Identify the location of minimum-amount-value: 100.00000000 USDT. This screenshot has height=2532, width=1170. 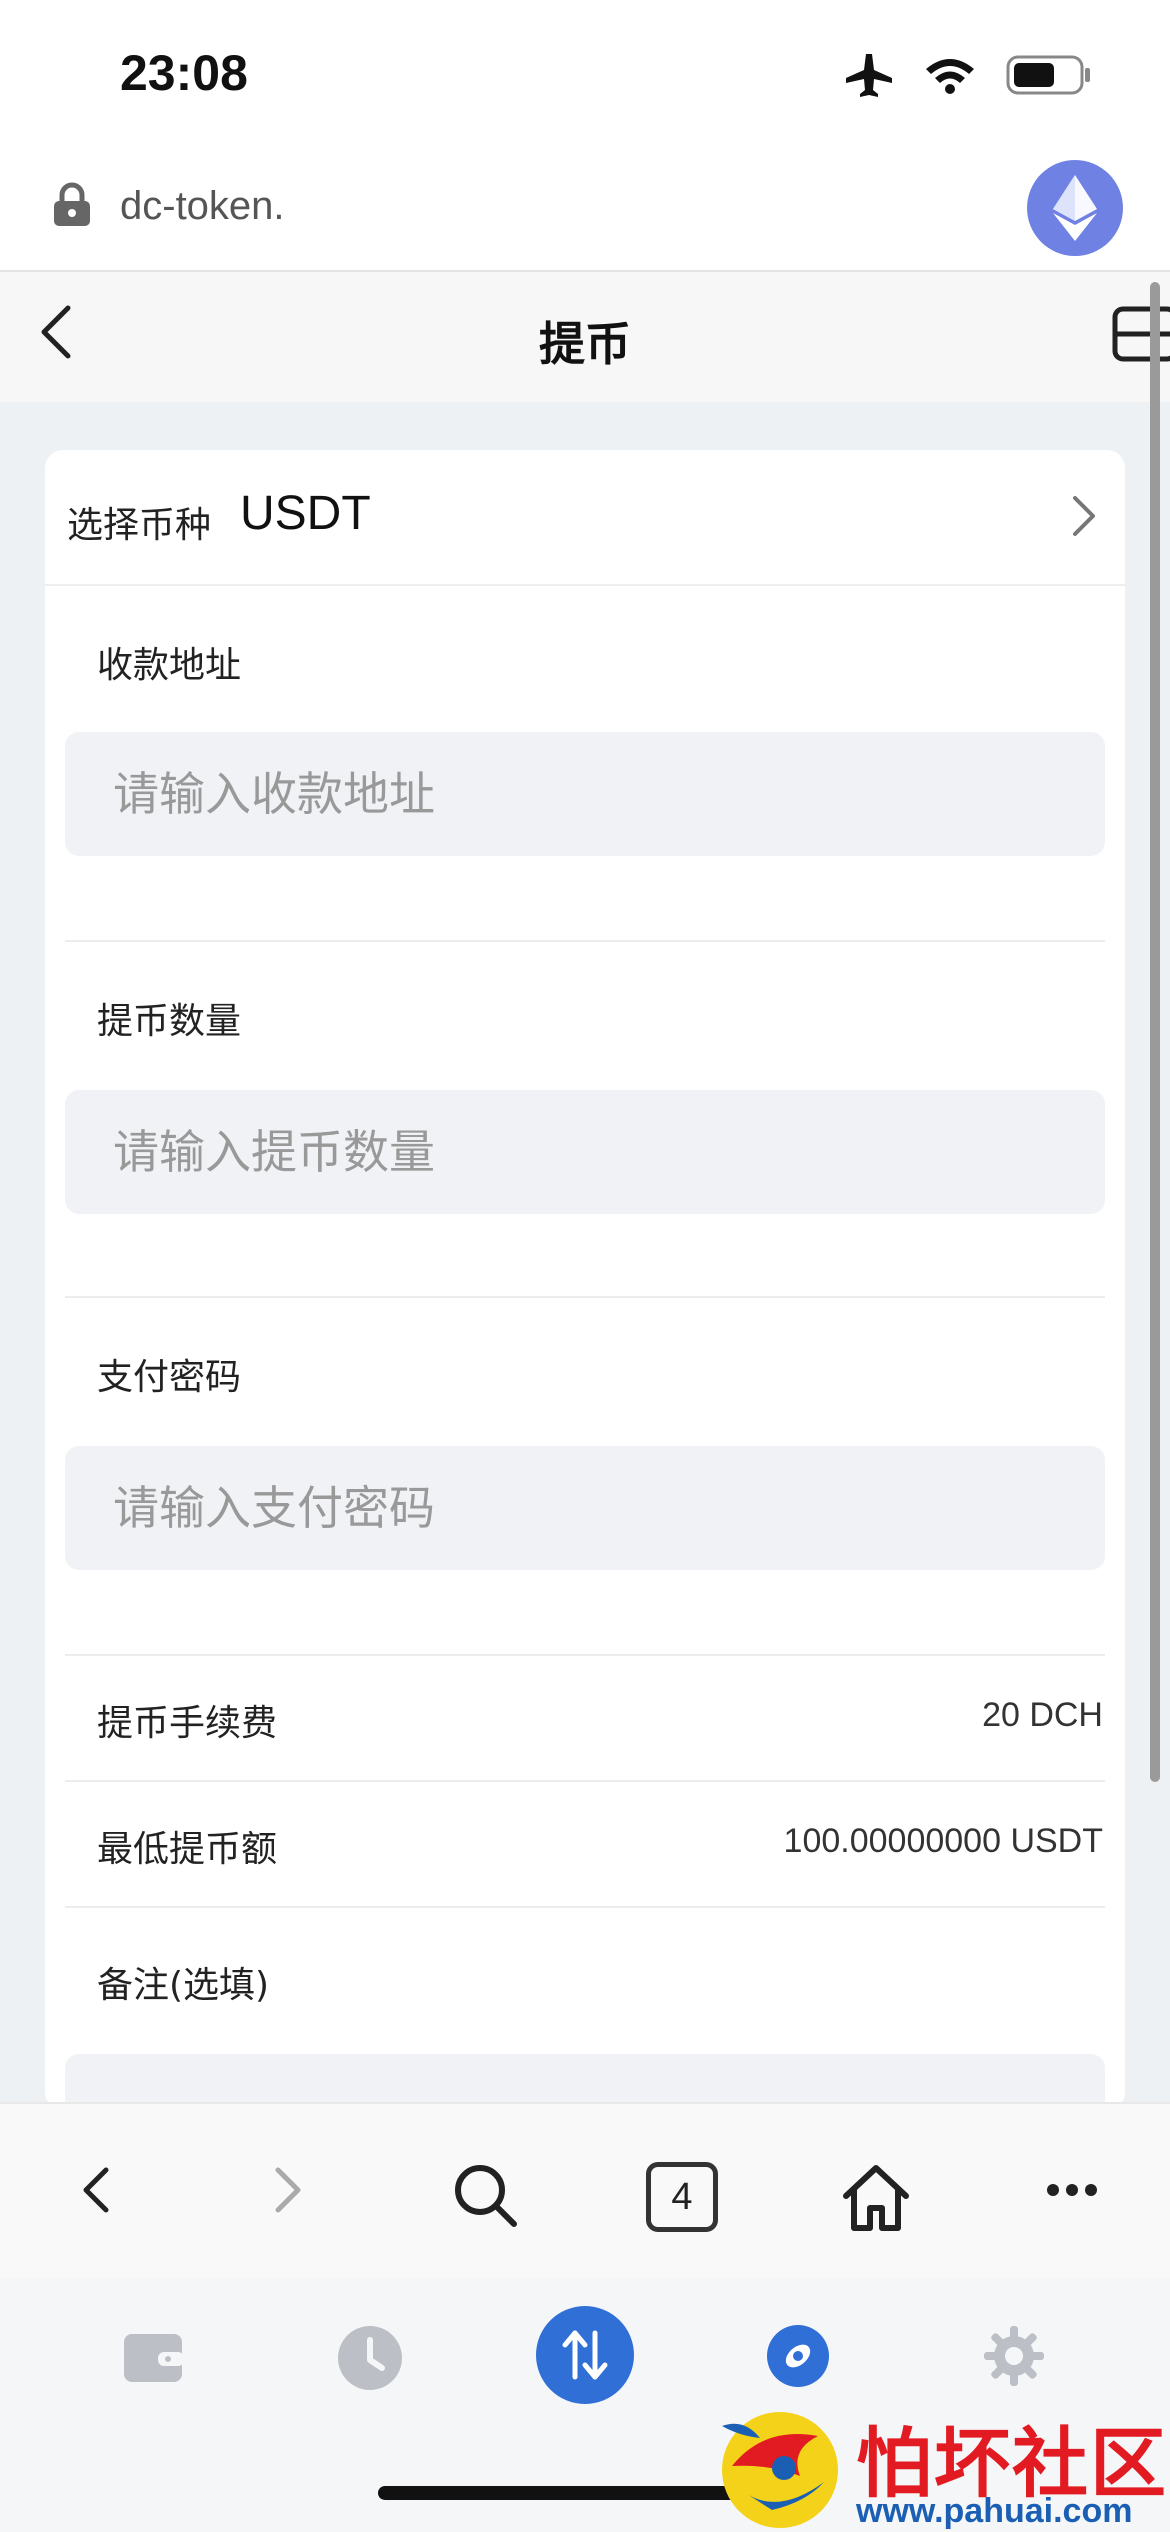
(943, 1841).